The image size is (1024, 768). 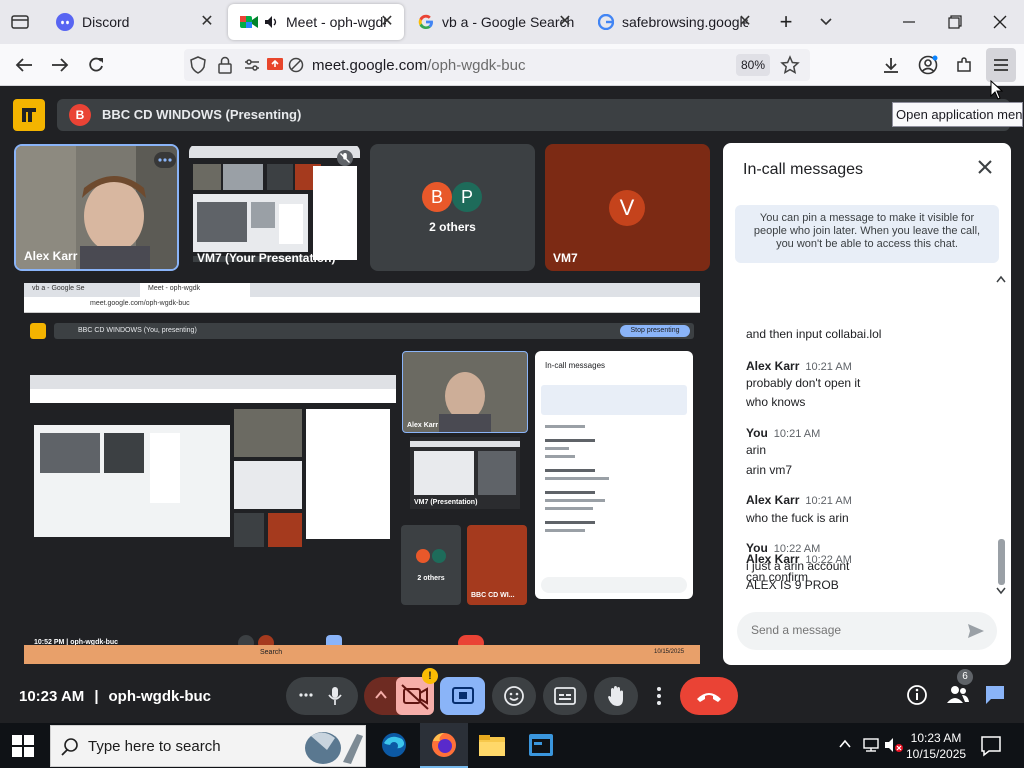 What do you see at coordinates (797, 518) in the screenshot?
I see `chat-message-text: who the fuck is arin` at bounding box center [797, 518].